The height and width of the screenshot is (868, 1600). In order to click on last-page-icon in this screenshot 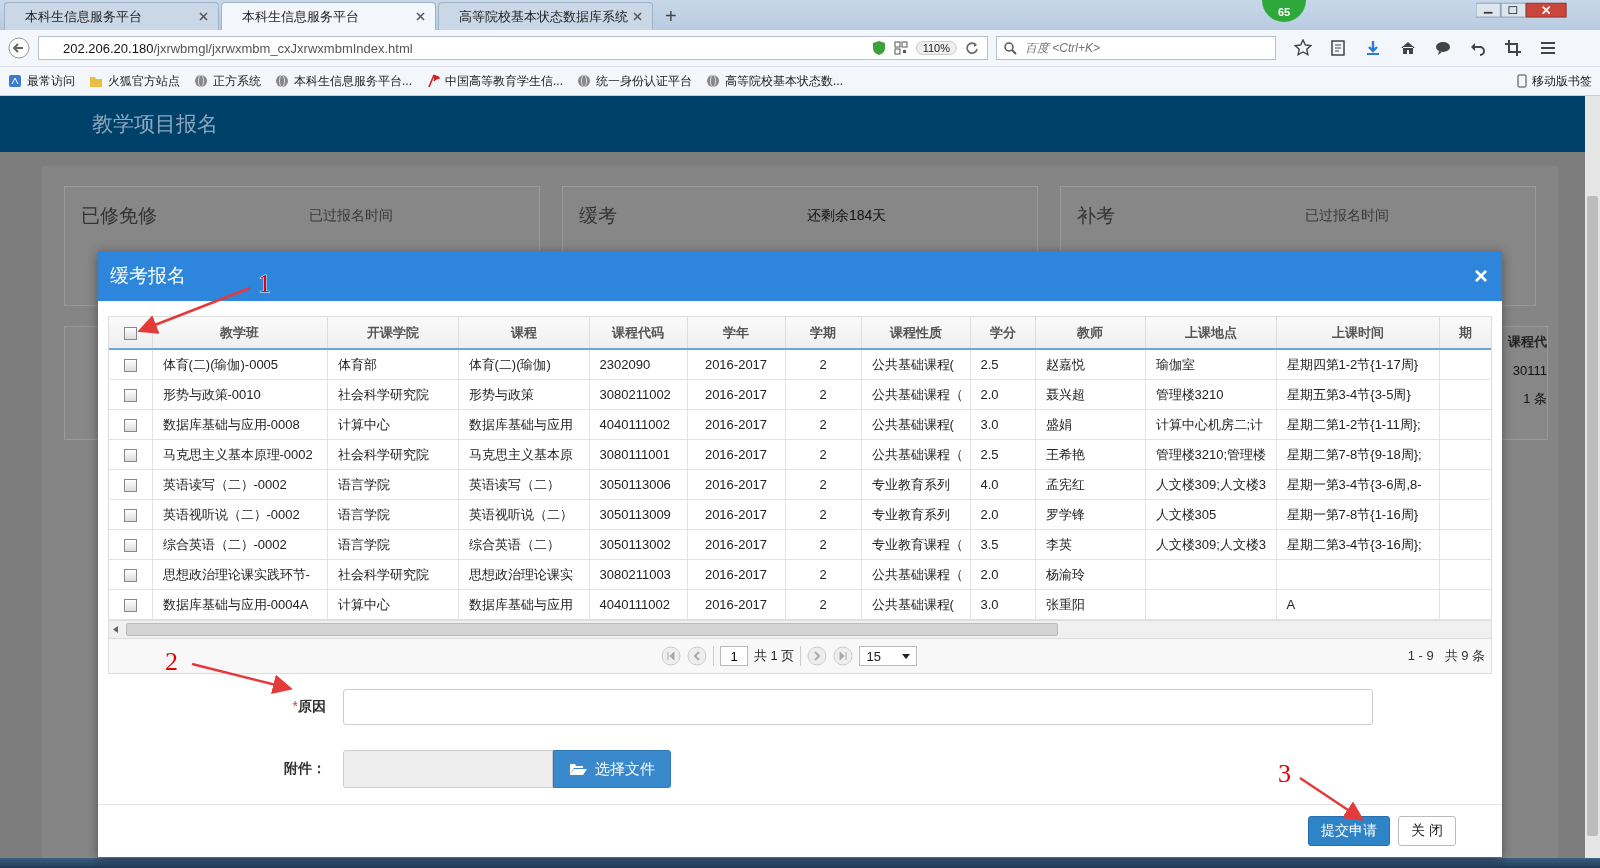, I will do `click(843, 656)`.